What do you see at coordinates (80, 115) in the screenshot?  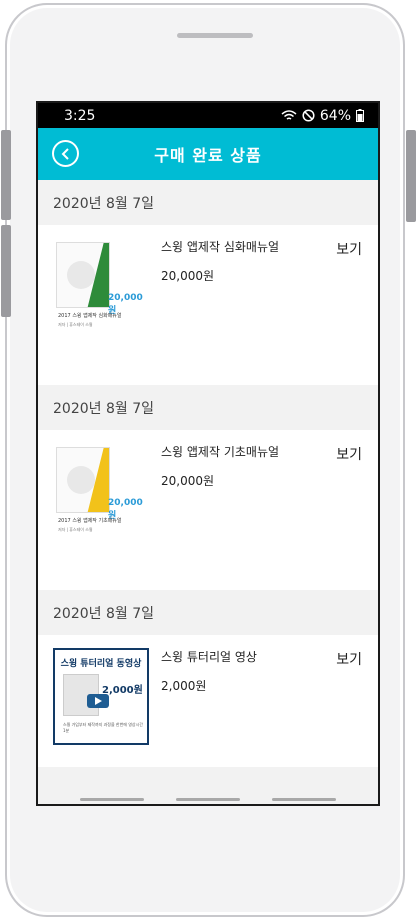 I see `status-time: 3:25` at bounding box center [80, 115].